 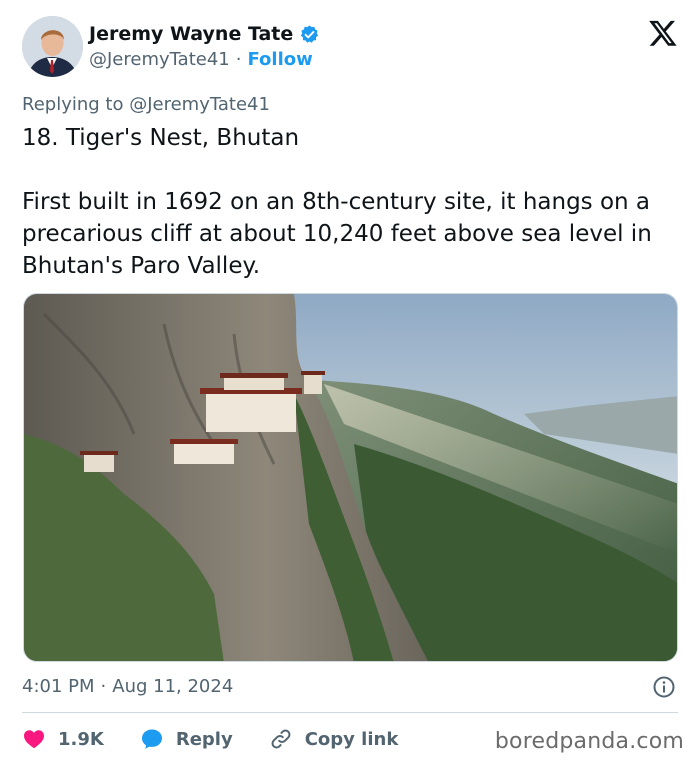 I want to click on tweet-header: Jeremy Wayne Tate @JeremyTate41 · Follow, so click(x=352, y=47).